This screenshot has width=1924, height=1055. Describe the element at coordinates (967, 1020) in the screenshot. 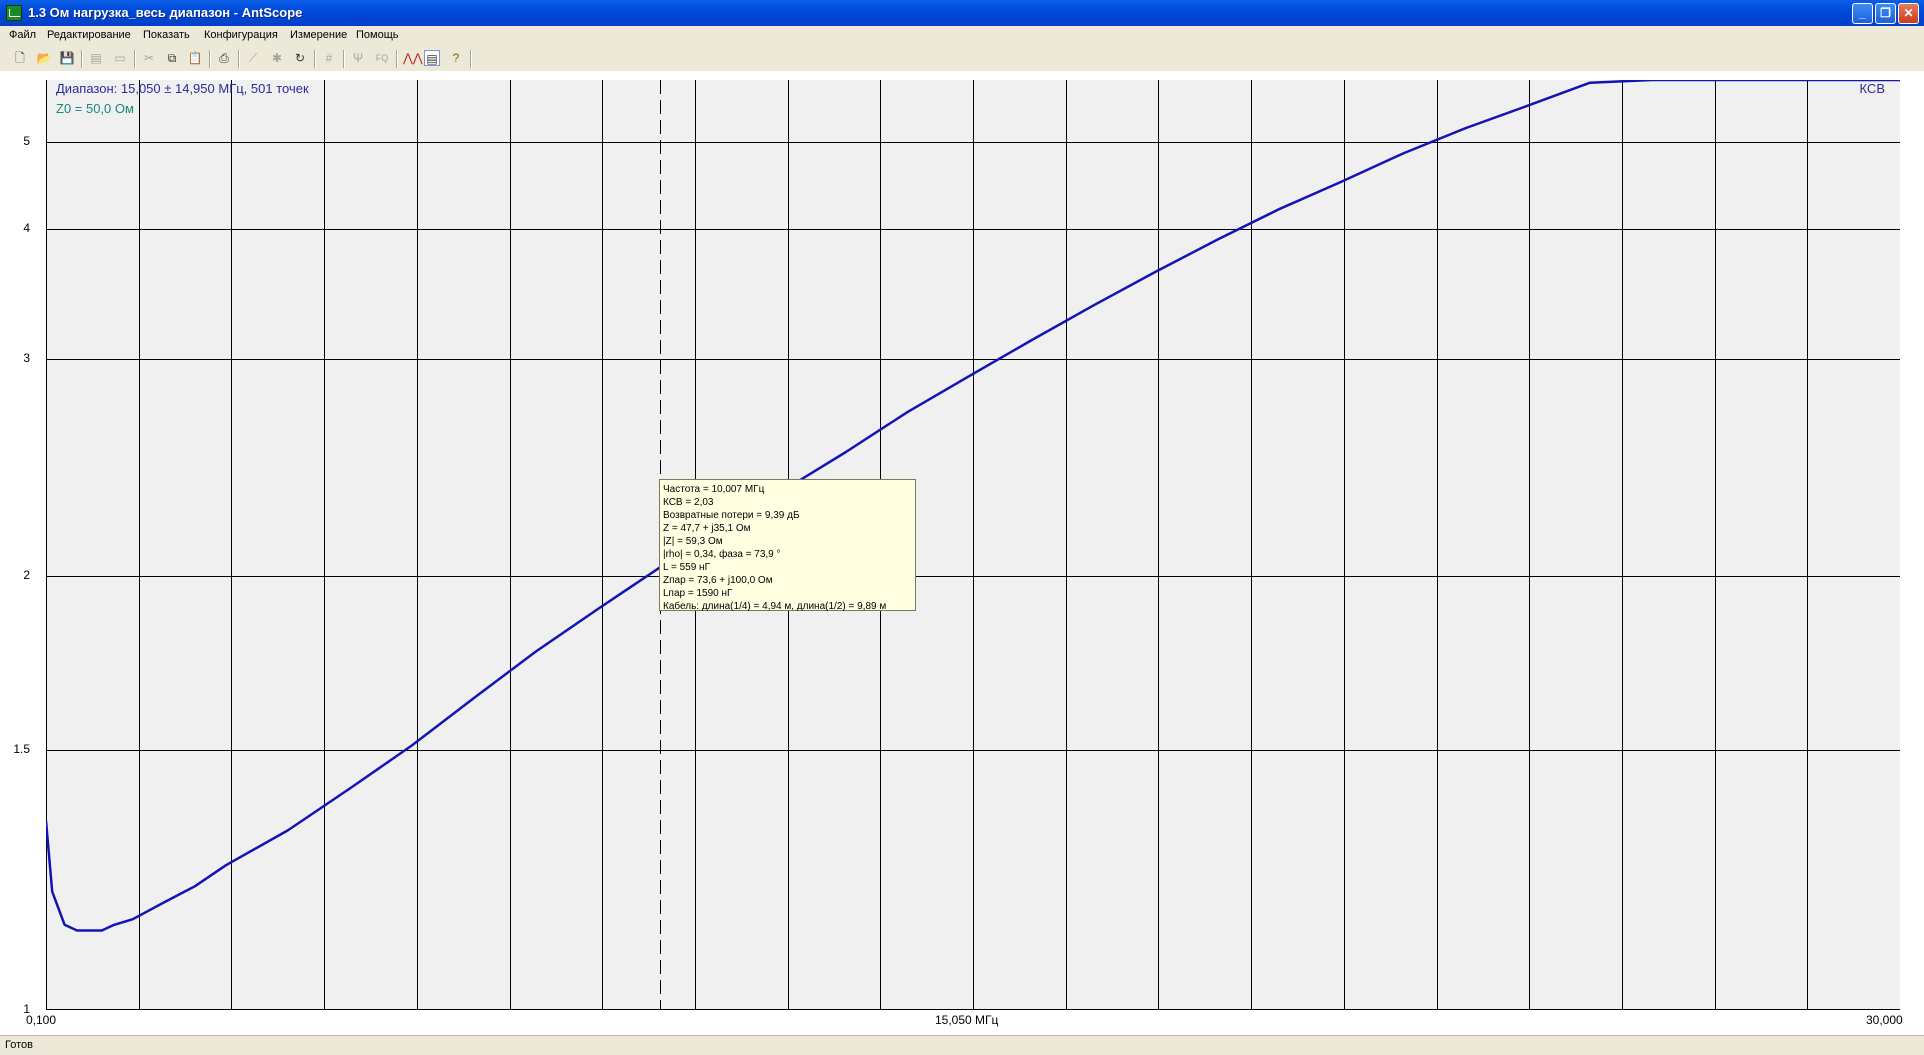

I see `x-tick-label-center: 15,050 МГц` at that location.